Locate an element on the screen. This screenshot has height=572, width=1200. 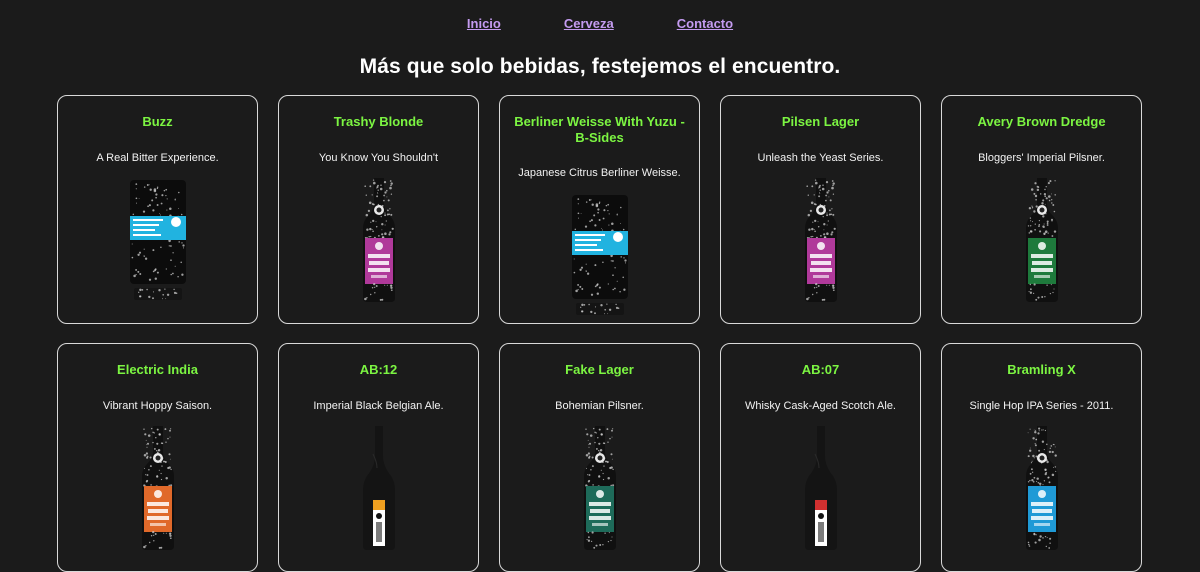
beer-card: Bramling X Single Hop IPA Series - 2011. is located at coordinates (1041, 457).